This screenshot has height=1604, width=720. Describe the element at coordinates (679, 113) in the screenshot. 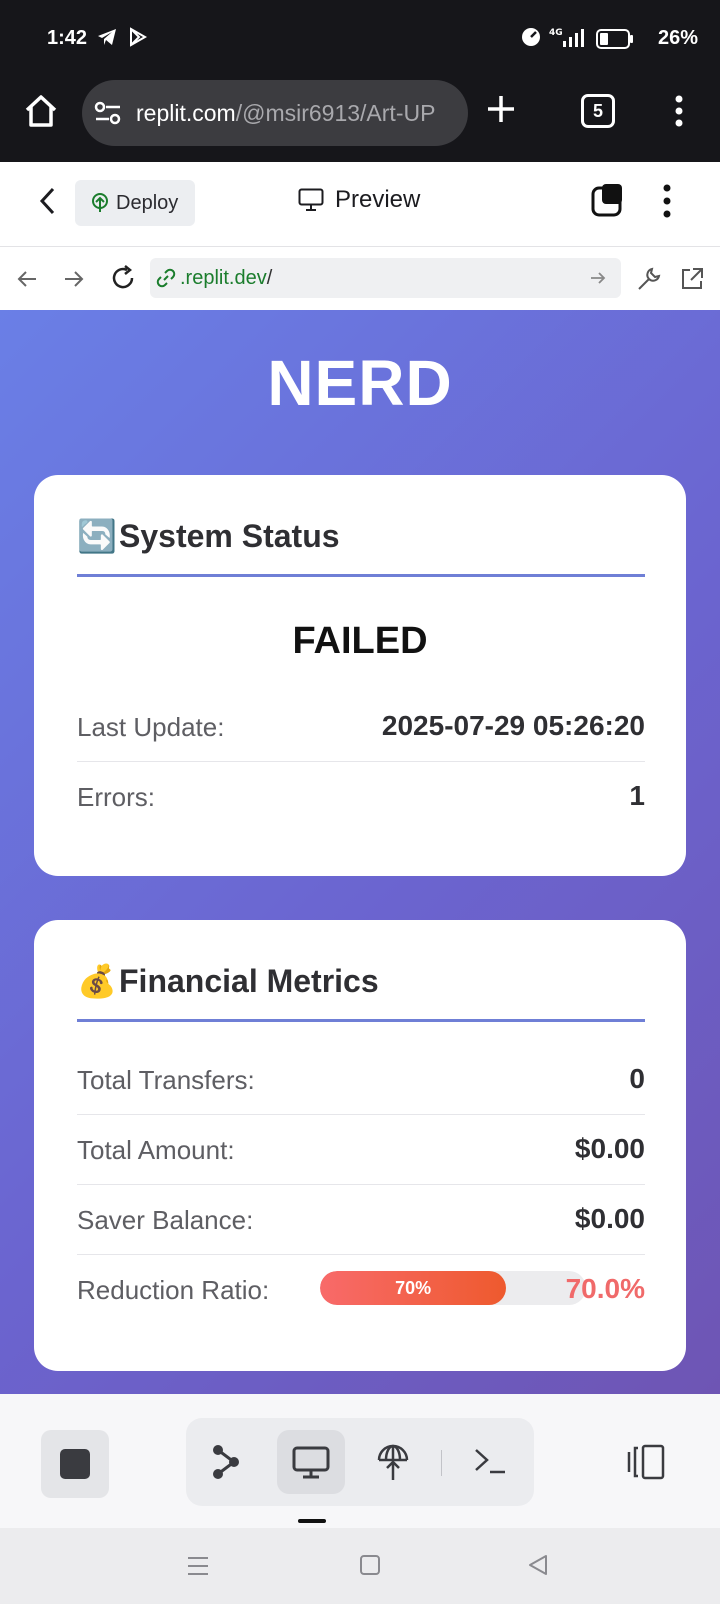

I see `browser-menu-icon` at that location.